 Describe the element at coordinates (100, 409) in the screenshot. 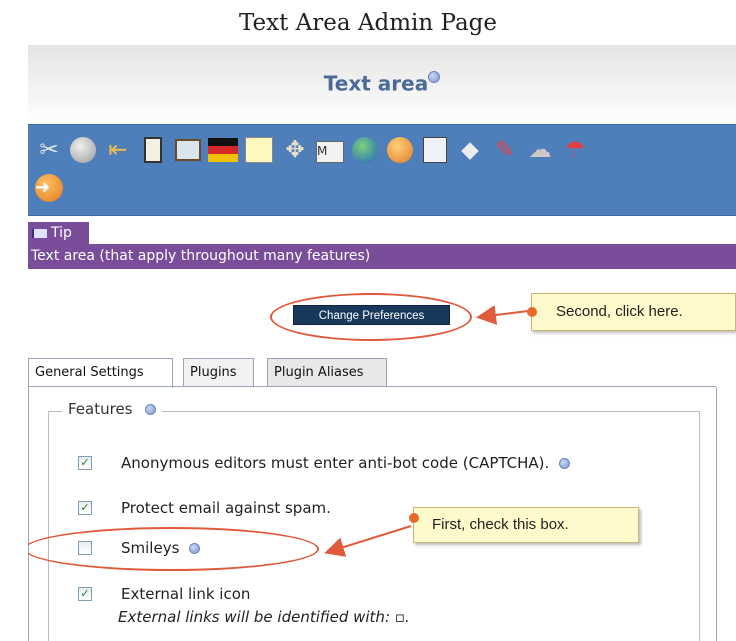

I see `features-legend-text: Features` at that location.